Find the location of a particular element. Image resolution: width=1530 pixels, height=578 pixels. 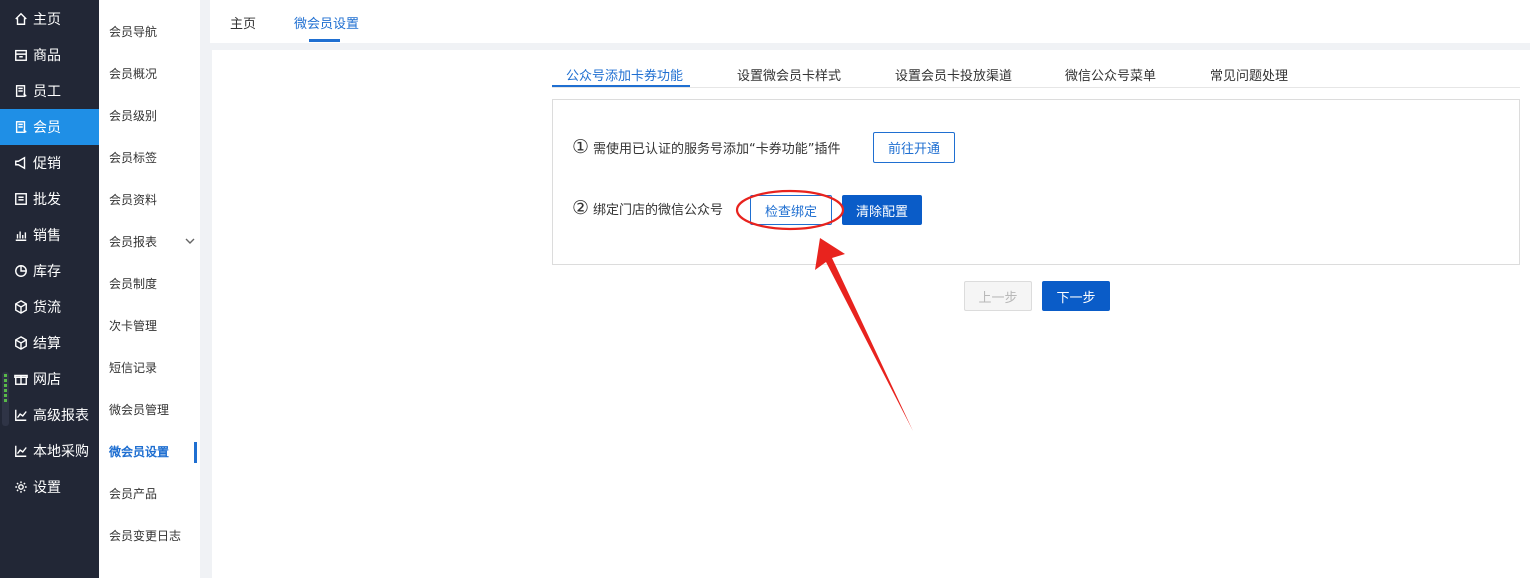

nav-item-label: 主页 is located at coordinates (47, 20).